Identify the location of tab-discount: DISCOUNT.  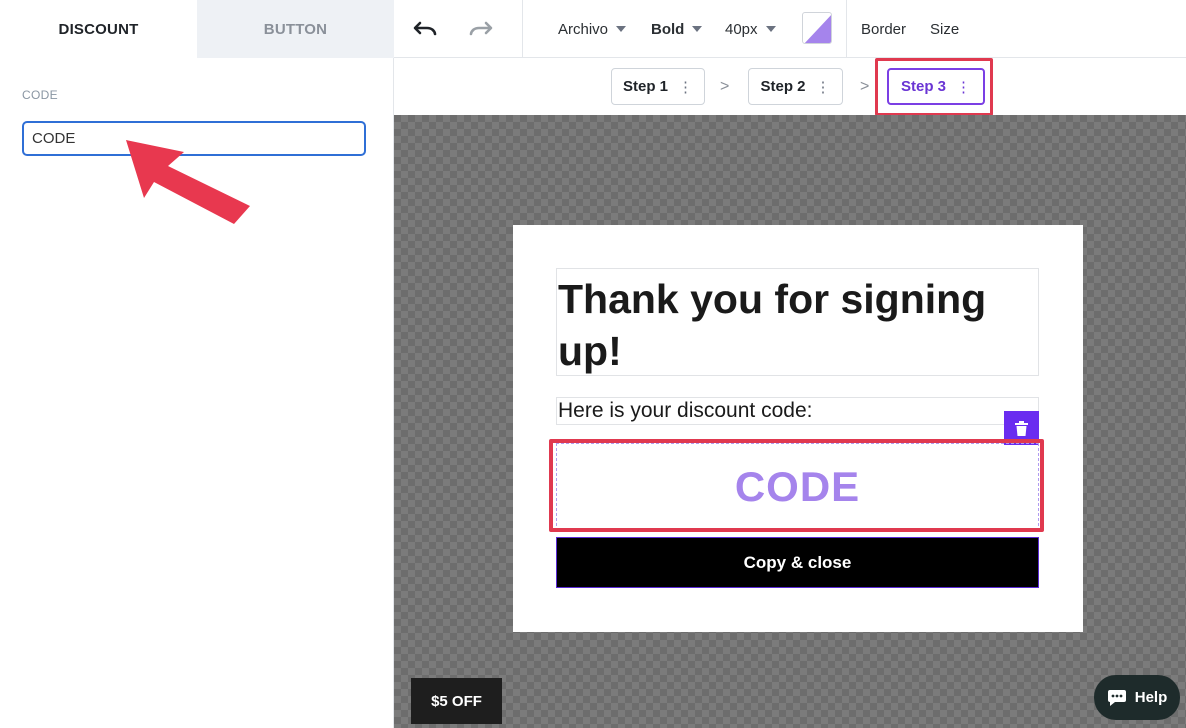
(98, 29).